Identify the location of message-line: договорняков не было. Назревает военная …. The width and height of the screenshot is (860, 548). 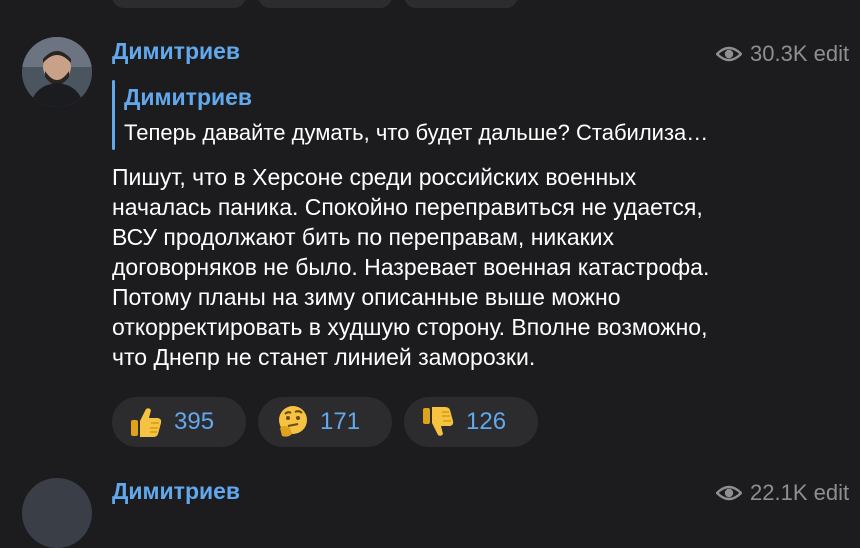
(411, 267).